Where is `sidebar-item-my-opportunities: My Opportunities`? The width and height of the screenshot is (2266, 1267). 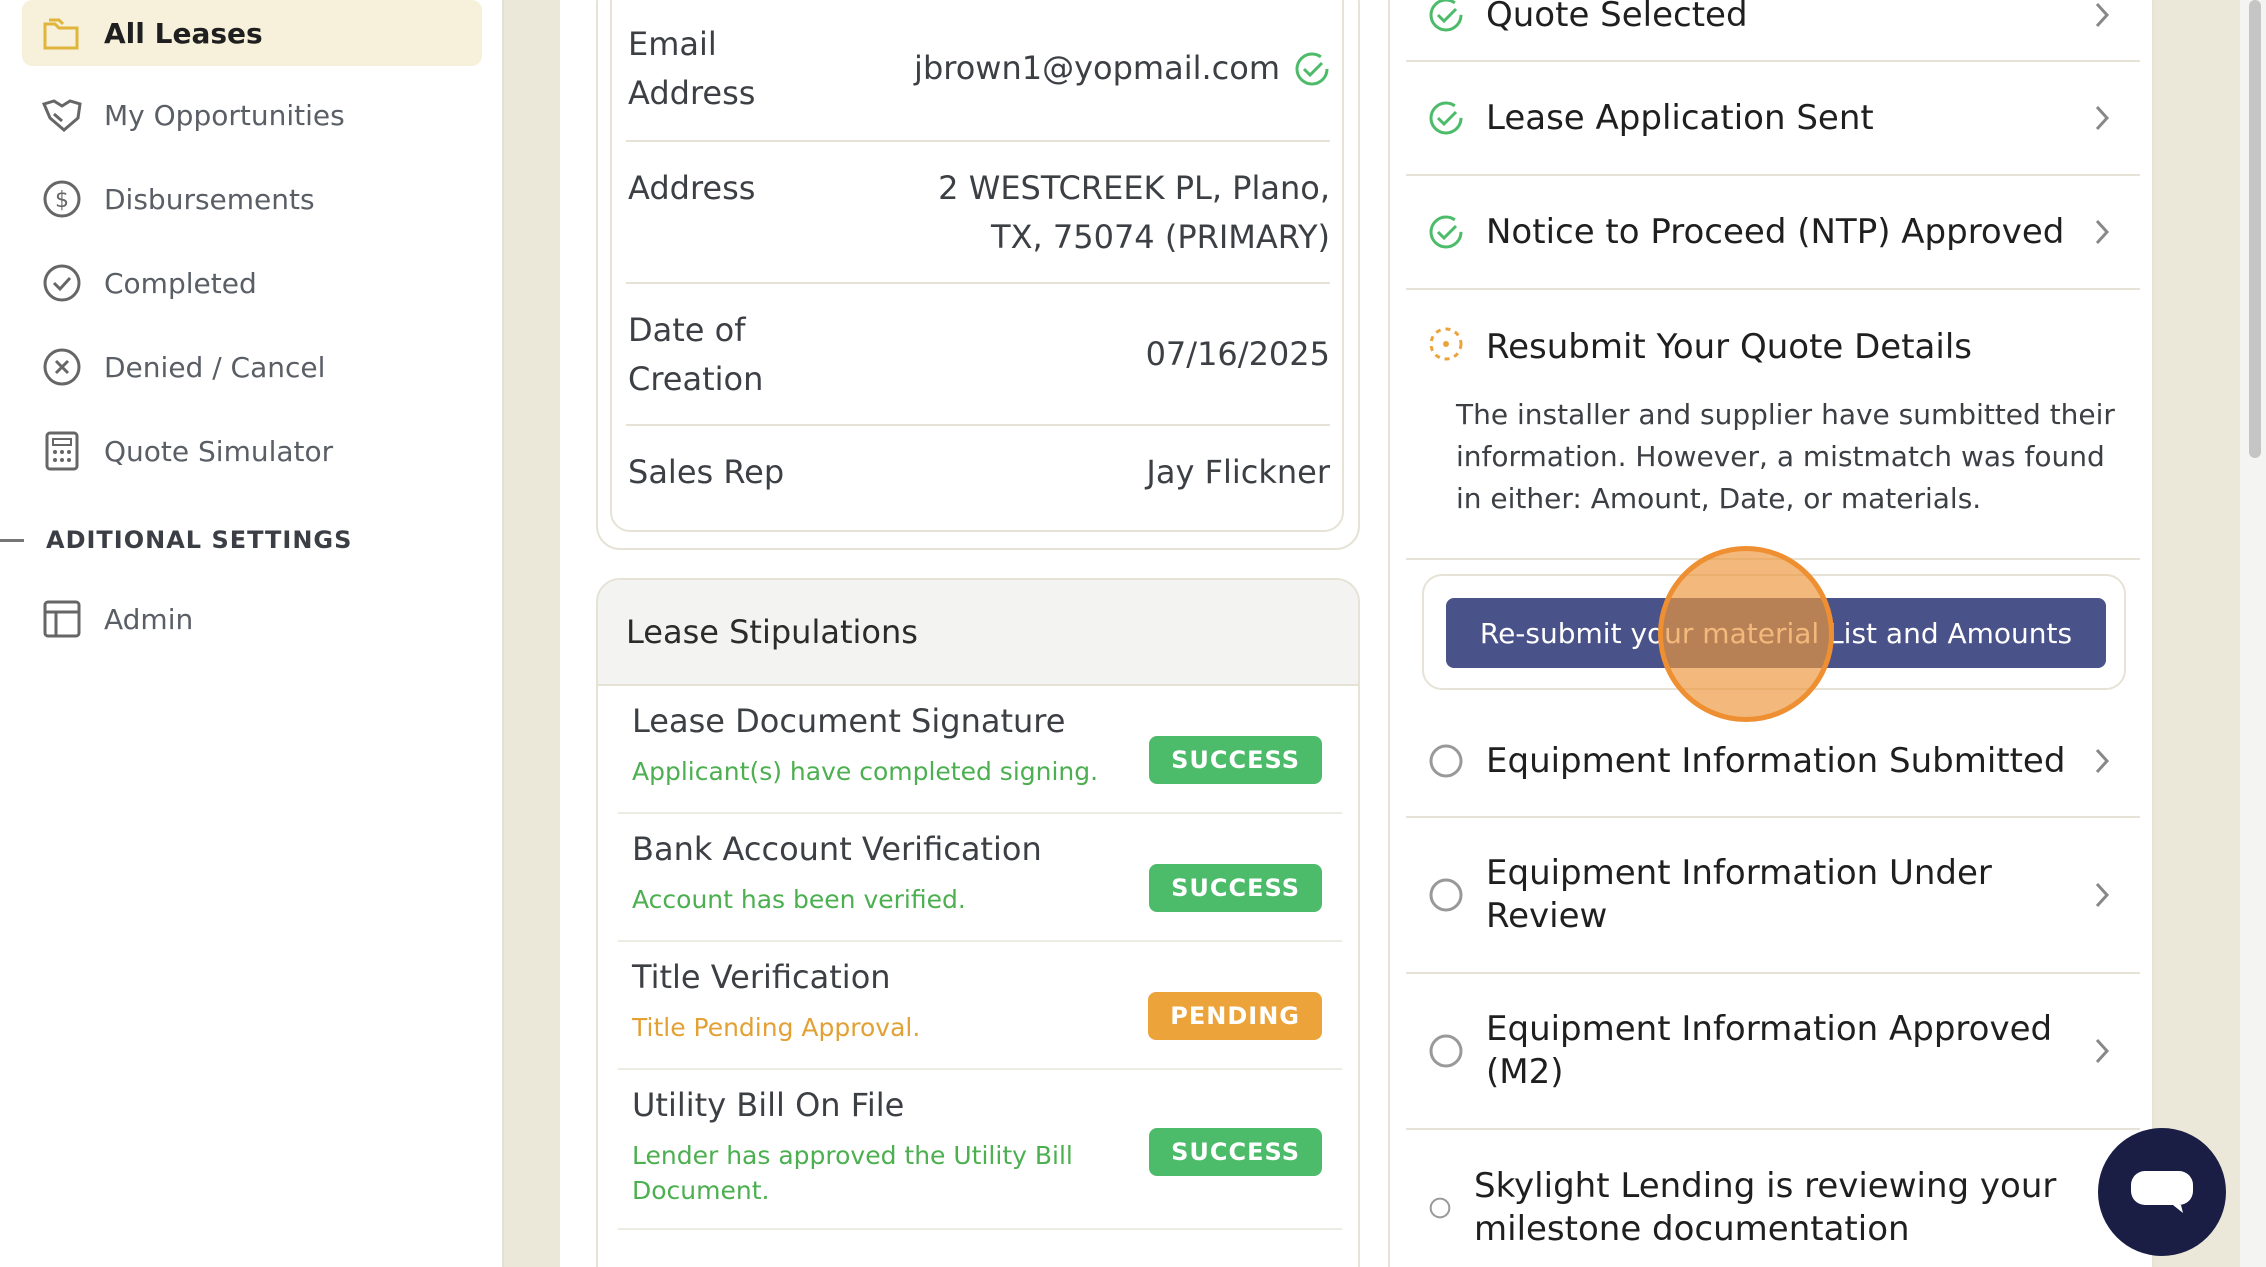
sidebar-item-my-opportunities: My Opportunities is located at coordinates (252, 115).